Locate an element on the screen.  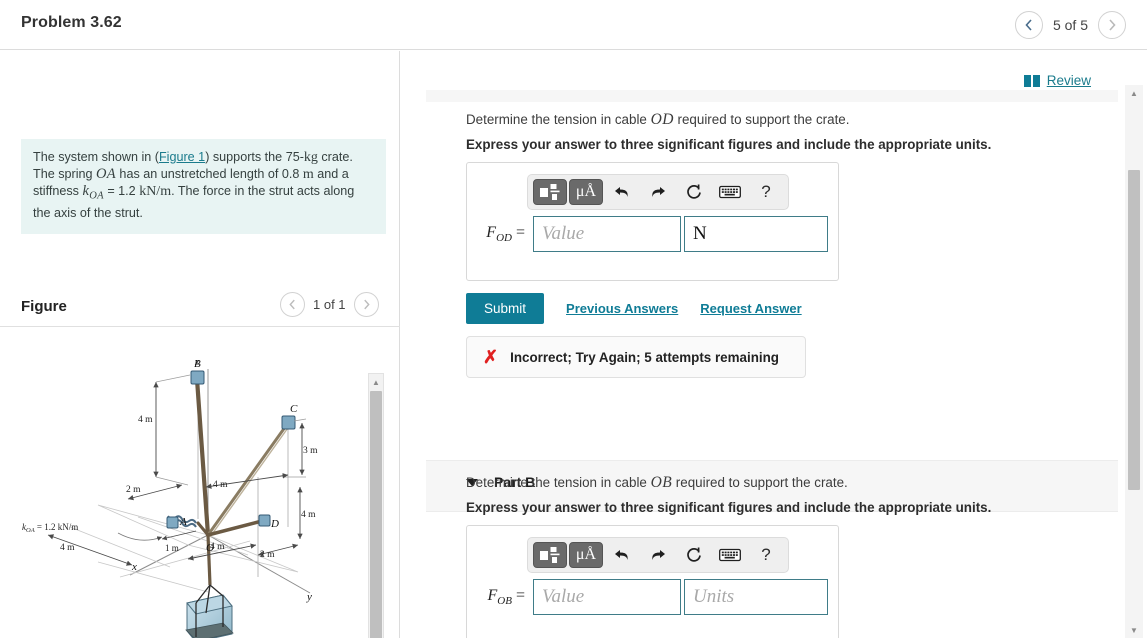
previous-answers-link: Previous Answers is located at coordinates (622, 308).